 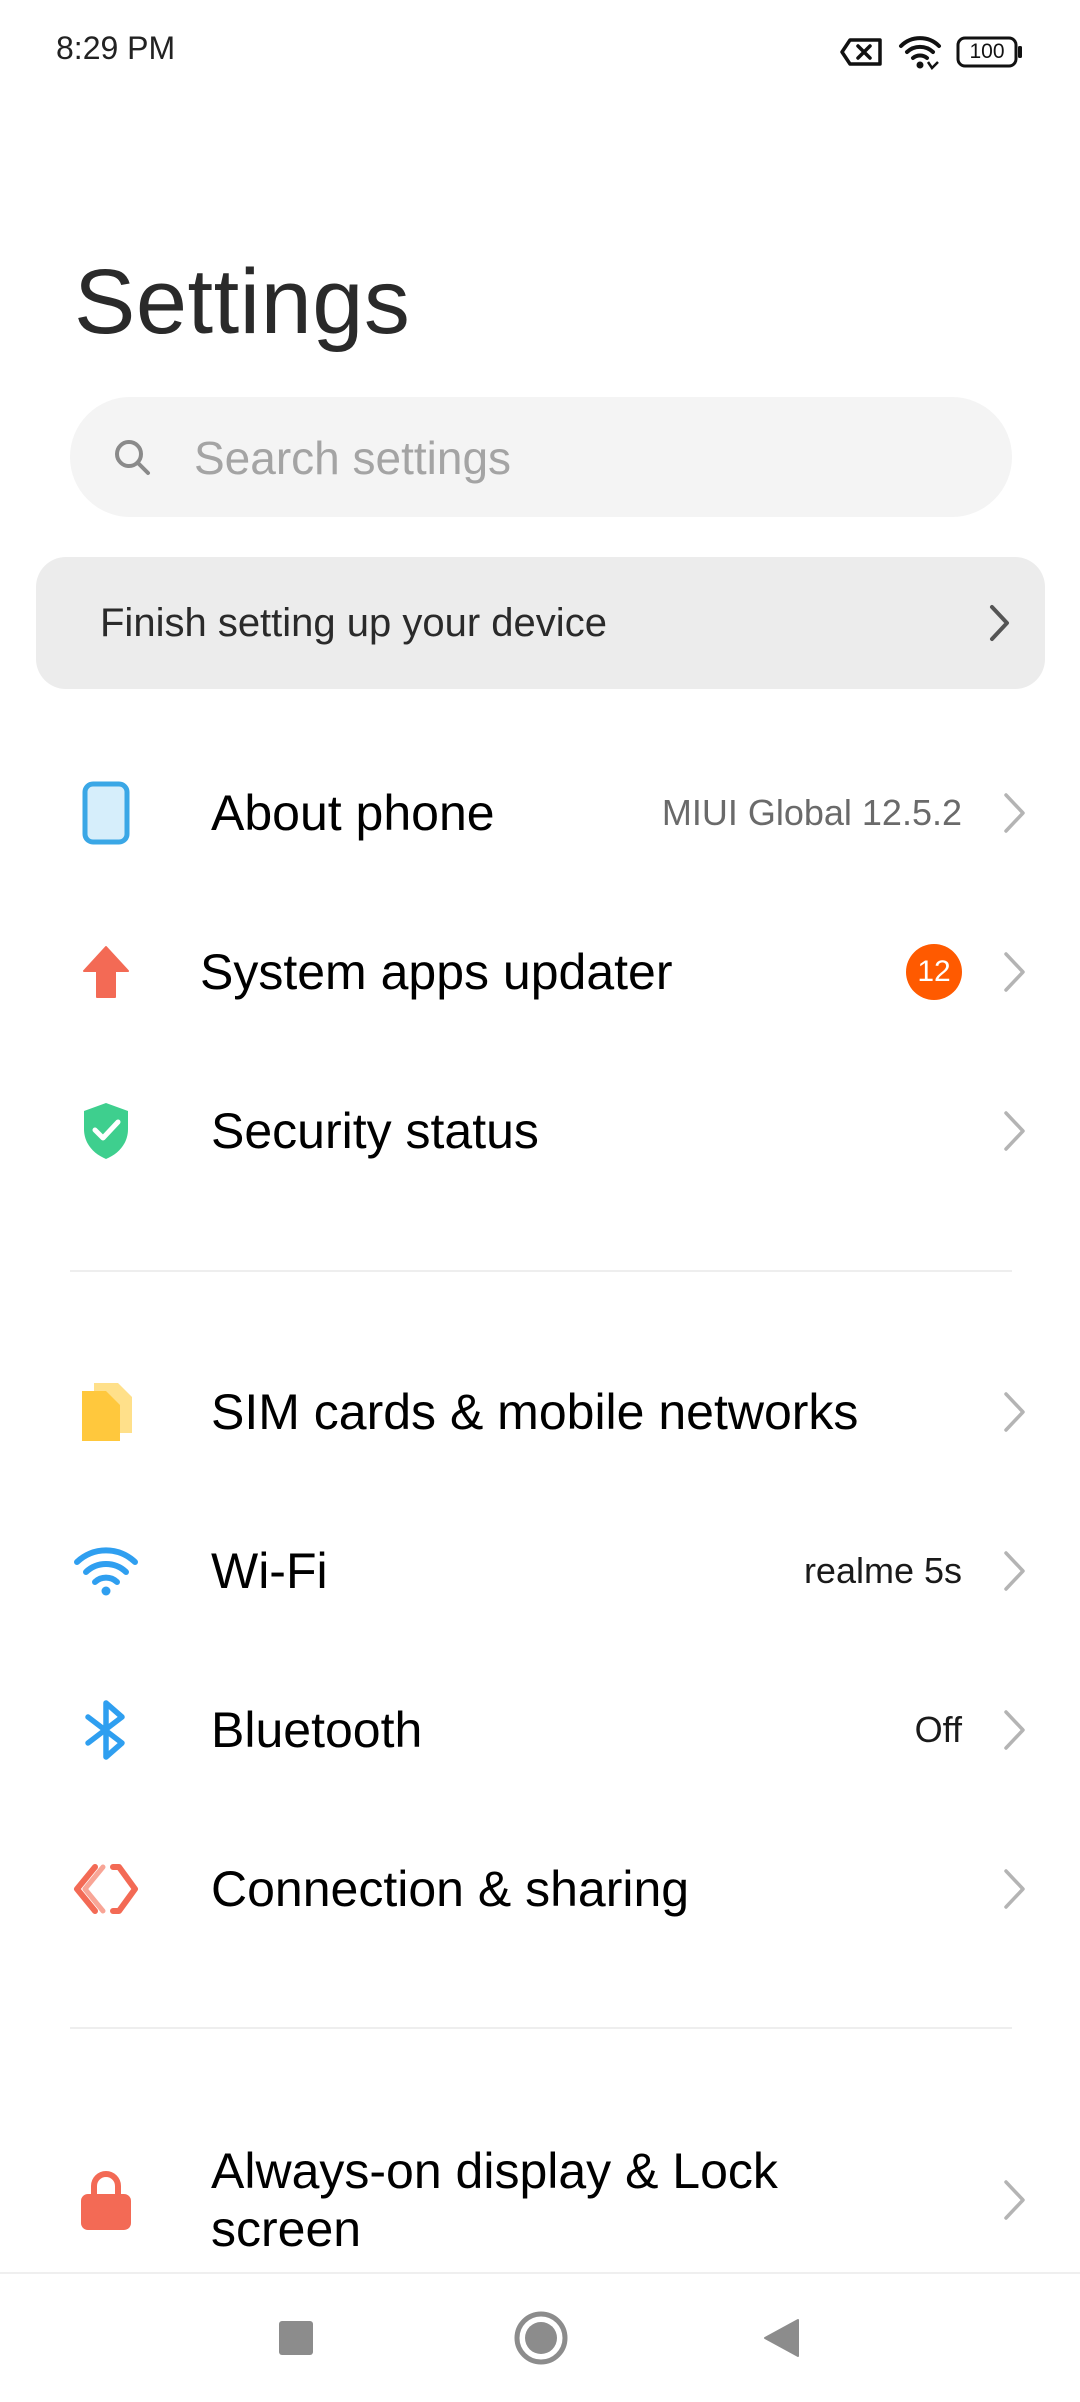 I want to click on home-button, so click(x=541, y=2340).